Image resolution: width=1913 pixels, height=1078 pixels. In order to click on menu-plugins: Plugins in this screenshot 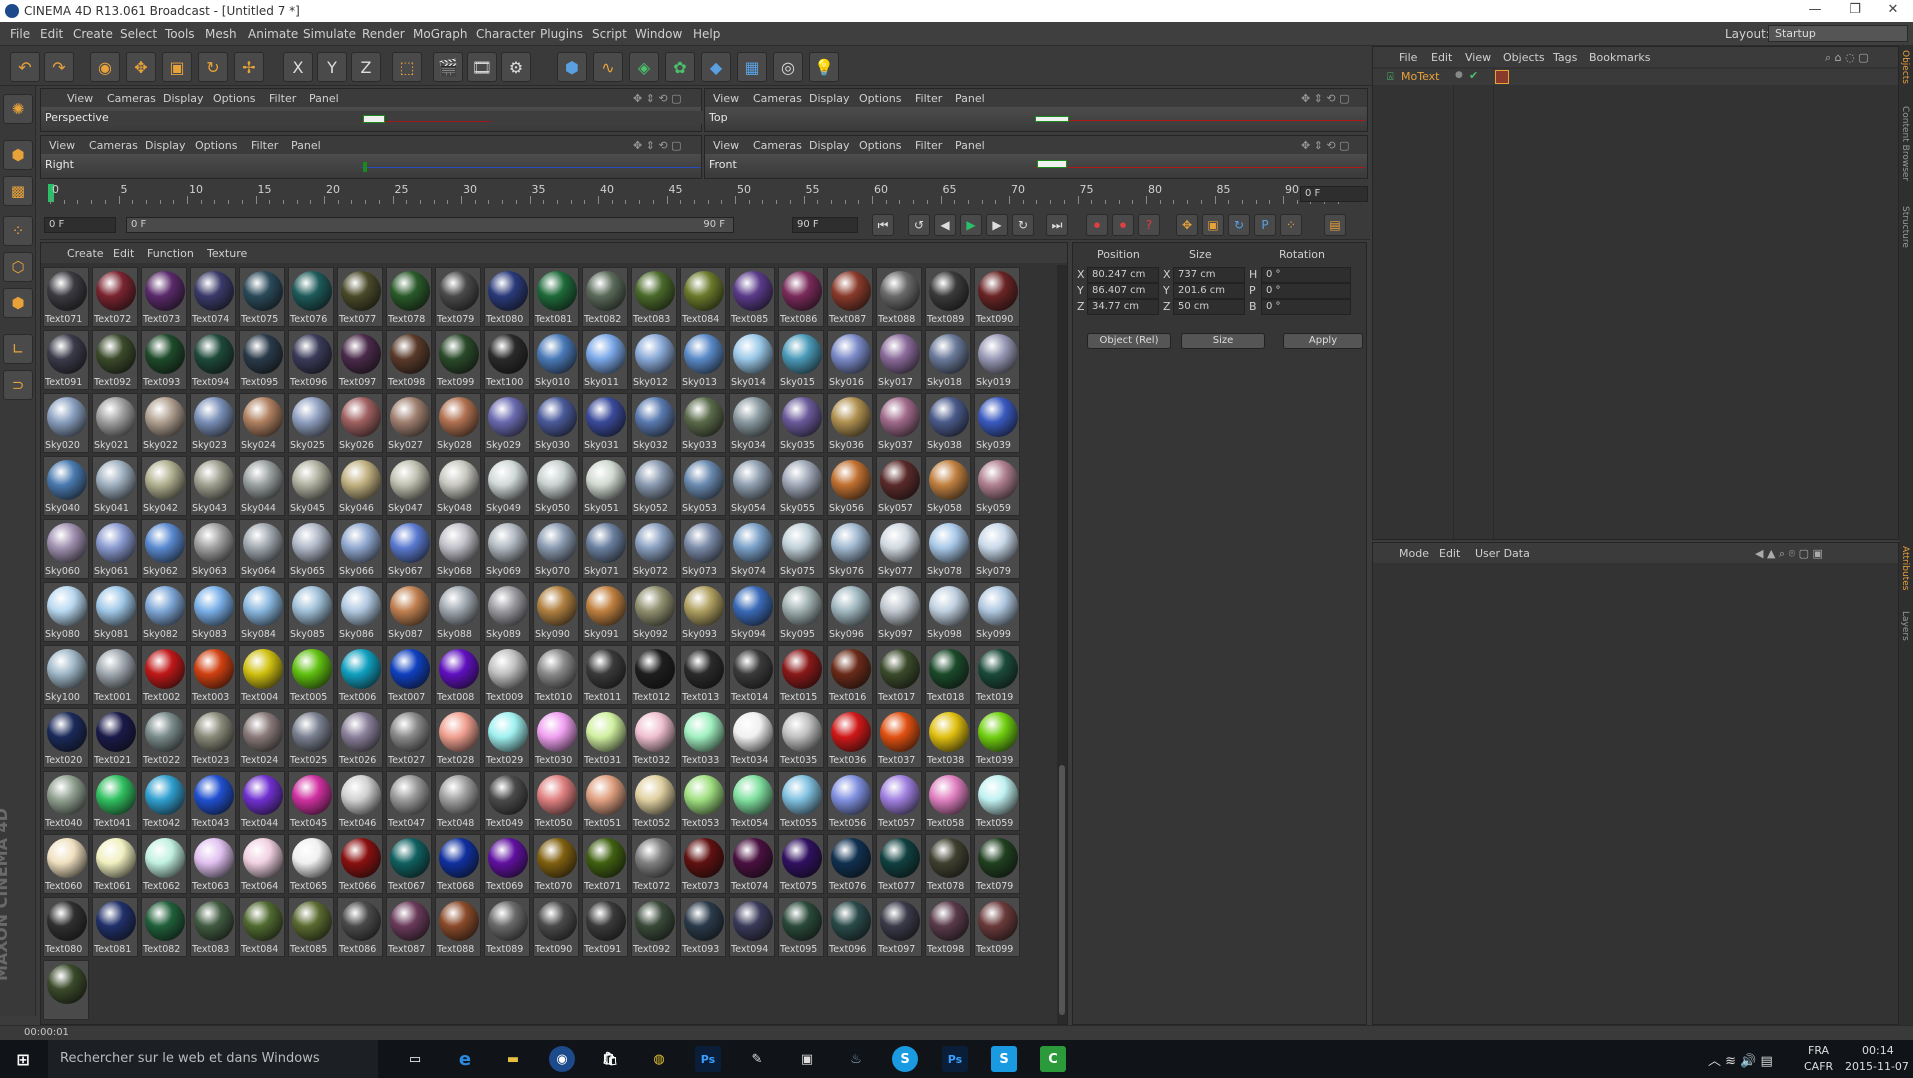, I will do `click(561, 34)`.